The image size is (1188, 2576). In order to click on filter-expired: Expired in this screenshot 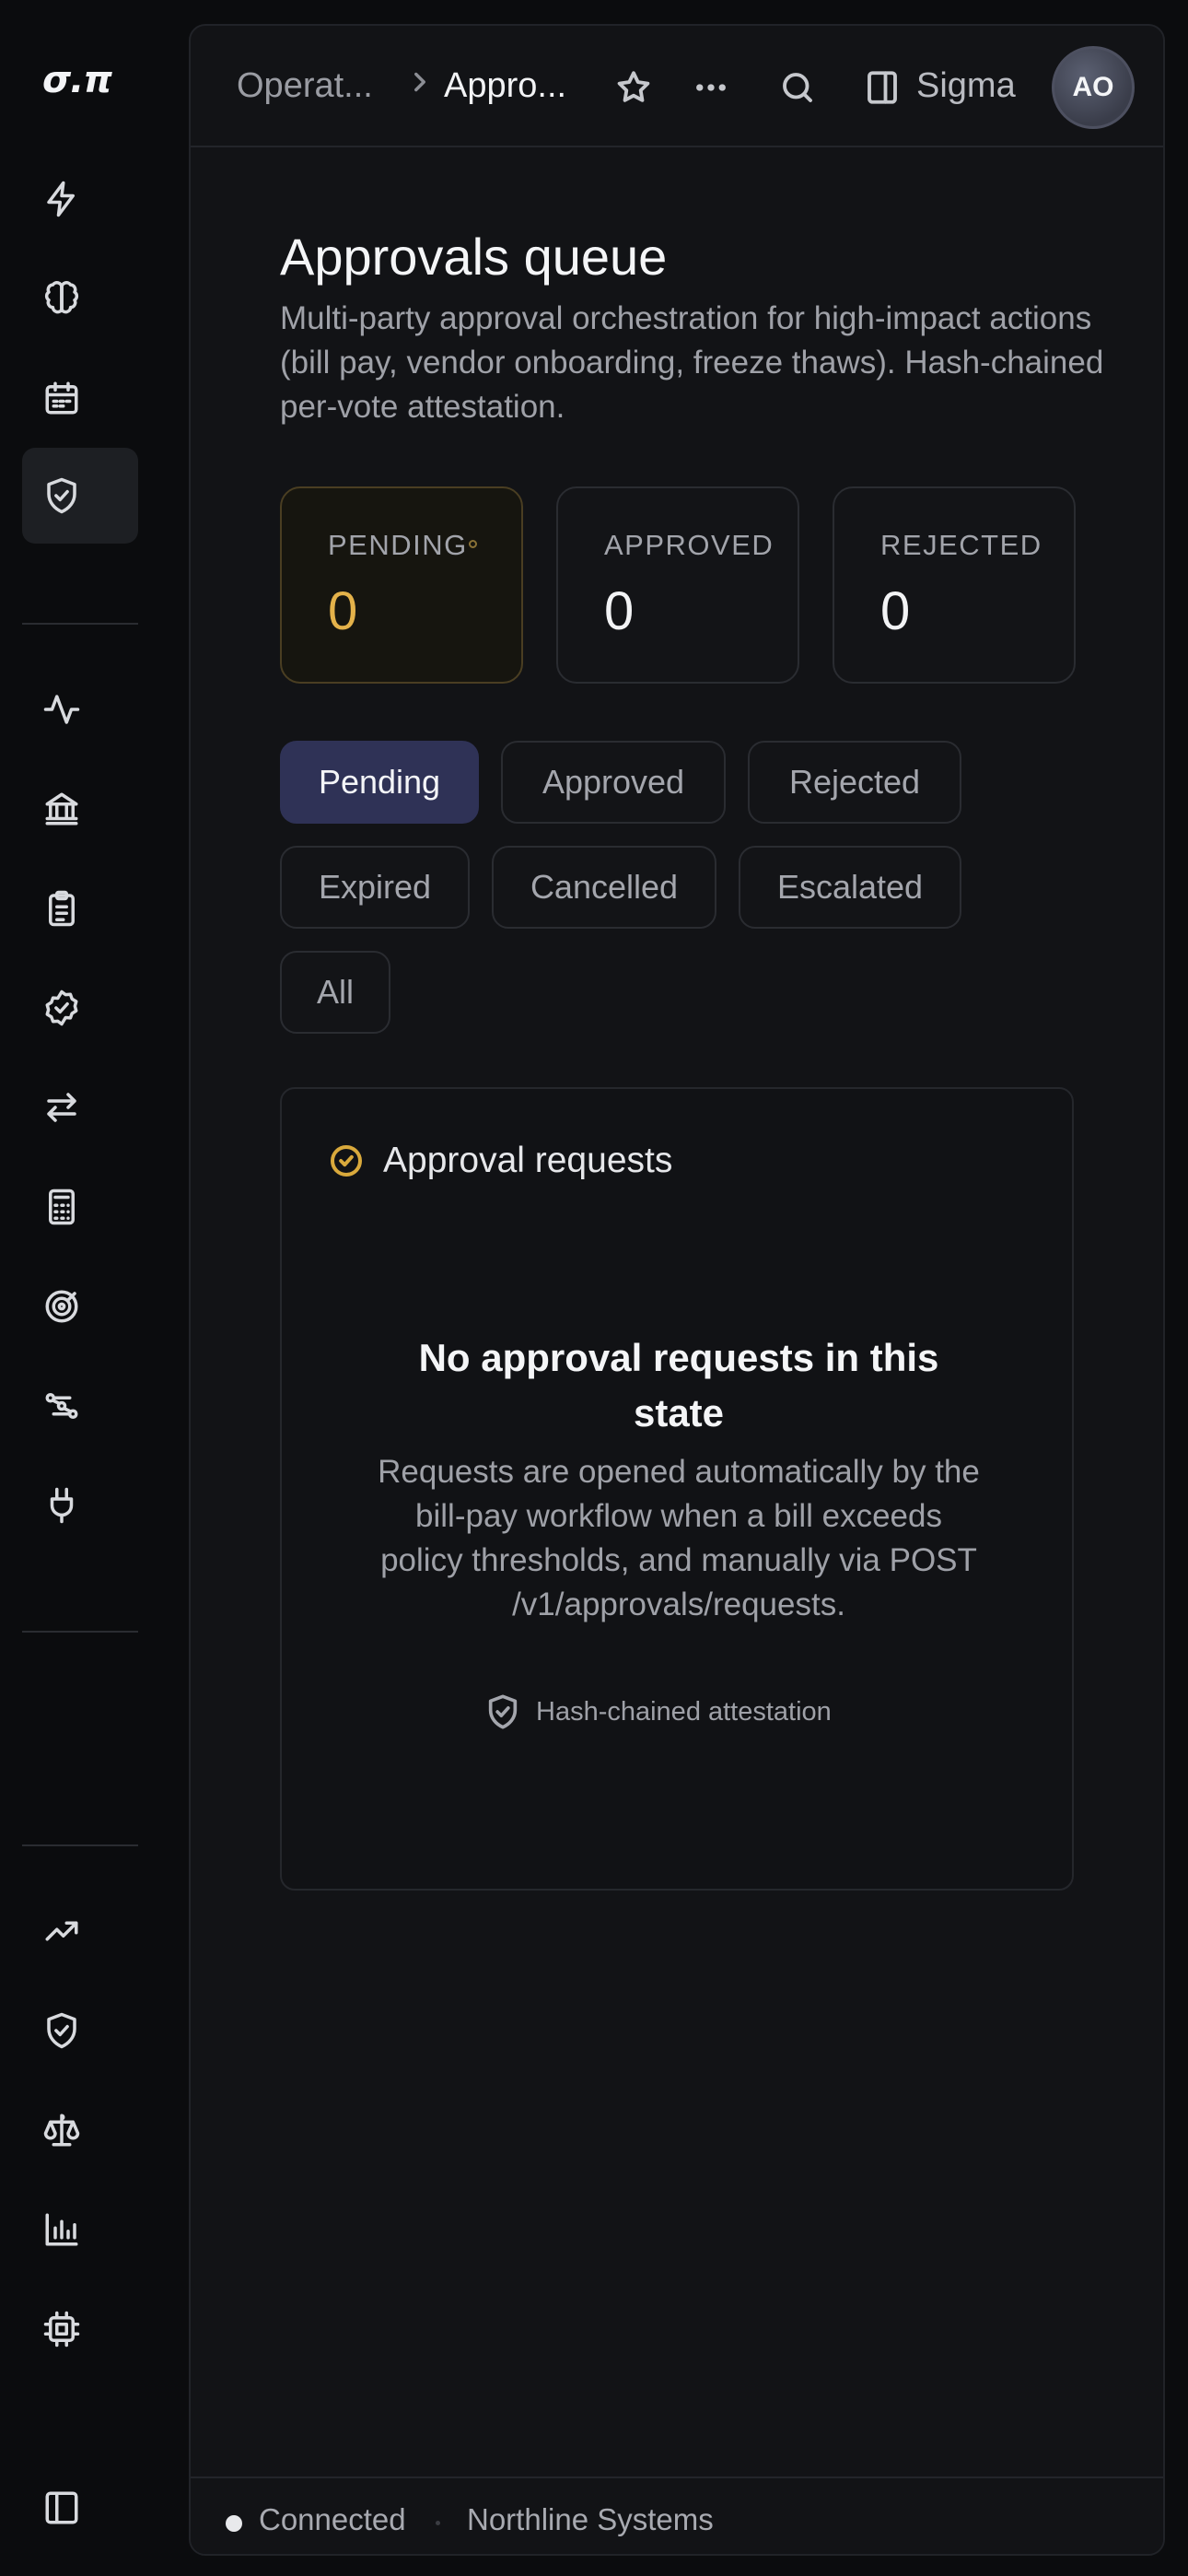, I will do `click(375, 887)`.